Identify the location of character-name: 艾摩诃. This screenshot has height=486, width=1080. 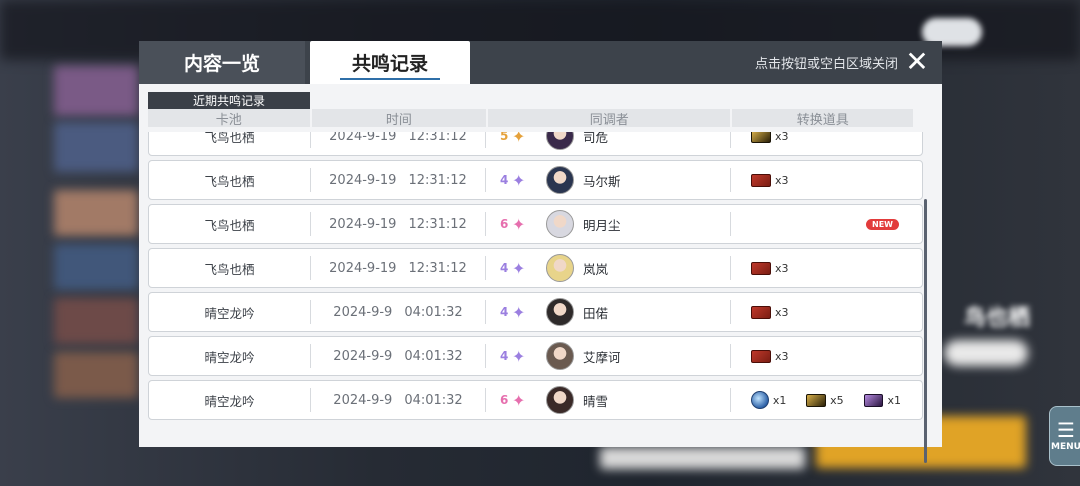
(602, 357).